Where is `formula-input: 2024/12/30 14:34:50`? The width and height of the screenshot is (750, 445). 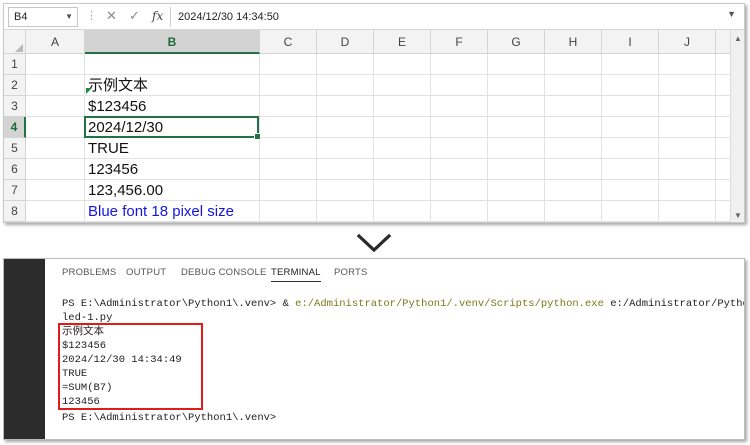 formula-input: 2024/12/30 14:34:50 is located at coordinates (228, 17).